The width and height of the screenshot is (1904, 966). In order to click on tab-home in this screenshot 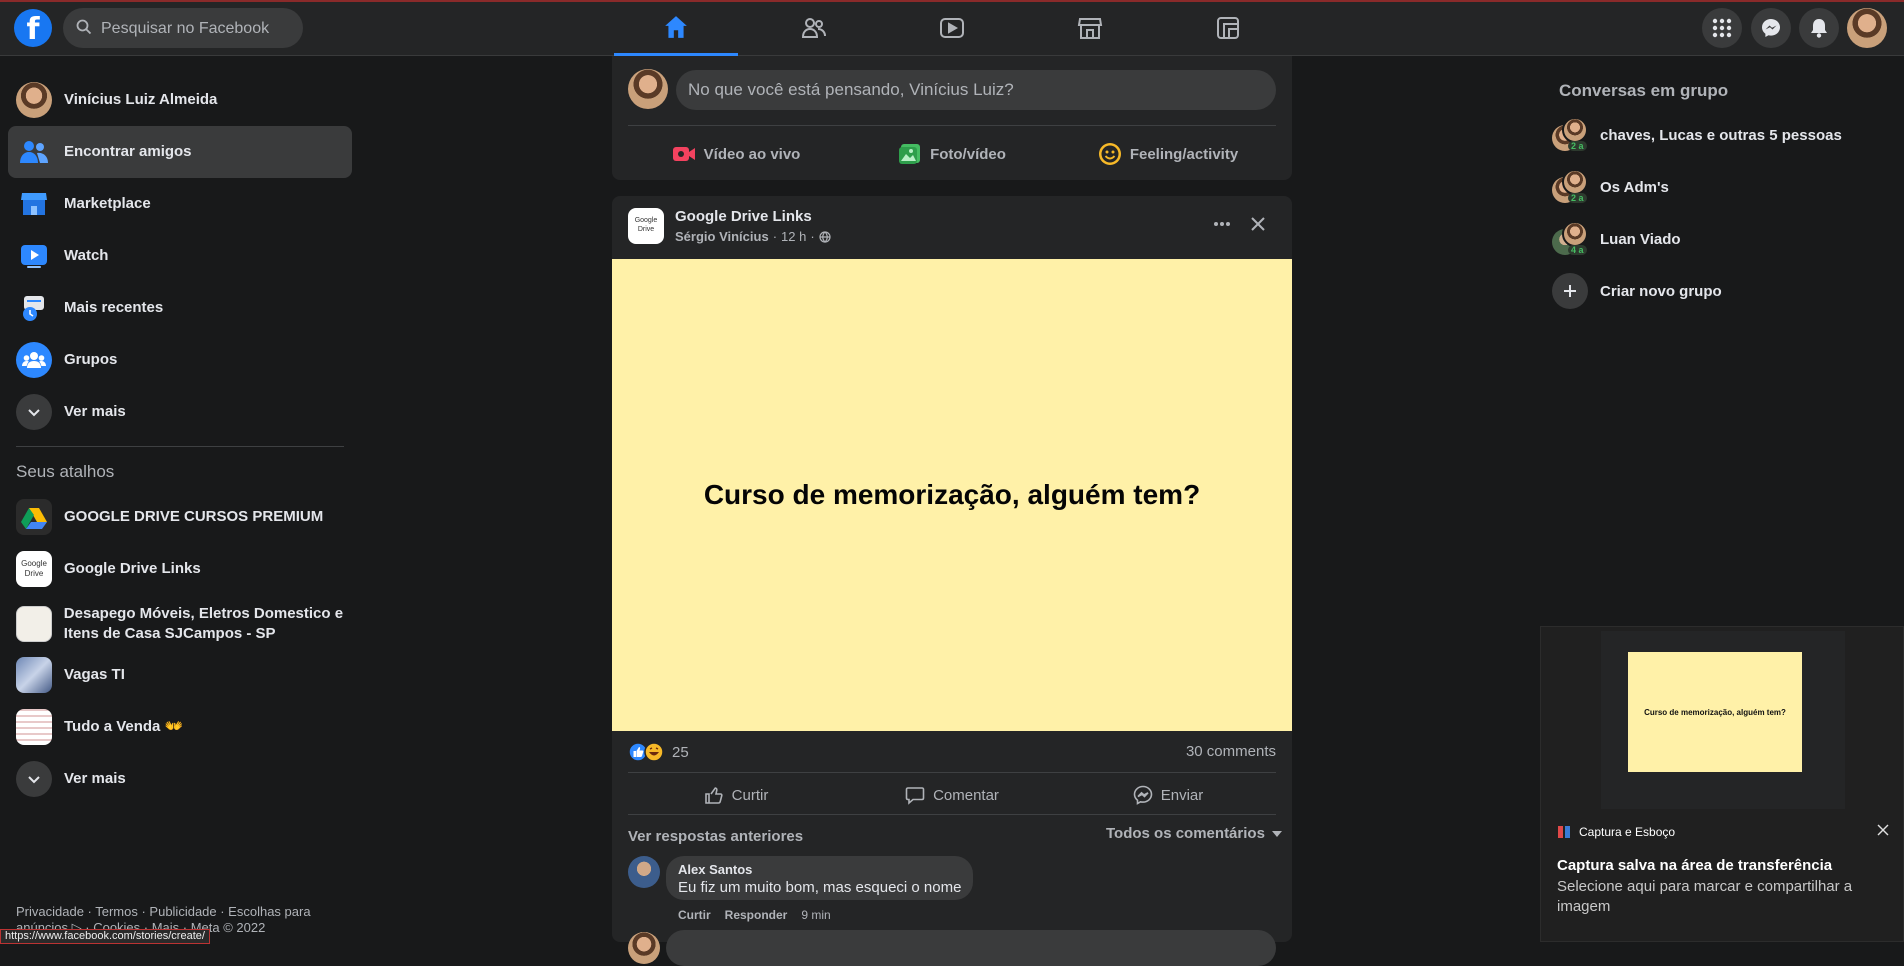, I will do `click(676, 28)`.